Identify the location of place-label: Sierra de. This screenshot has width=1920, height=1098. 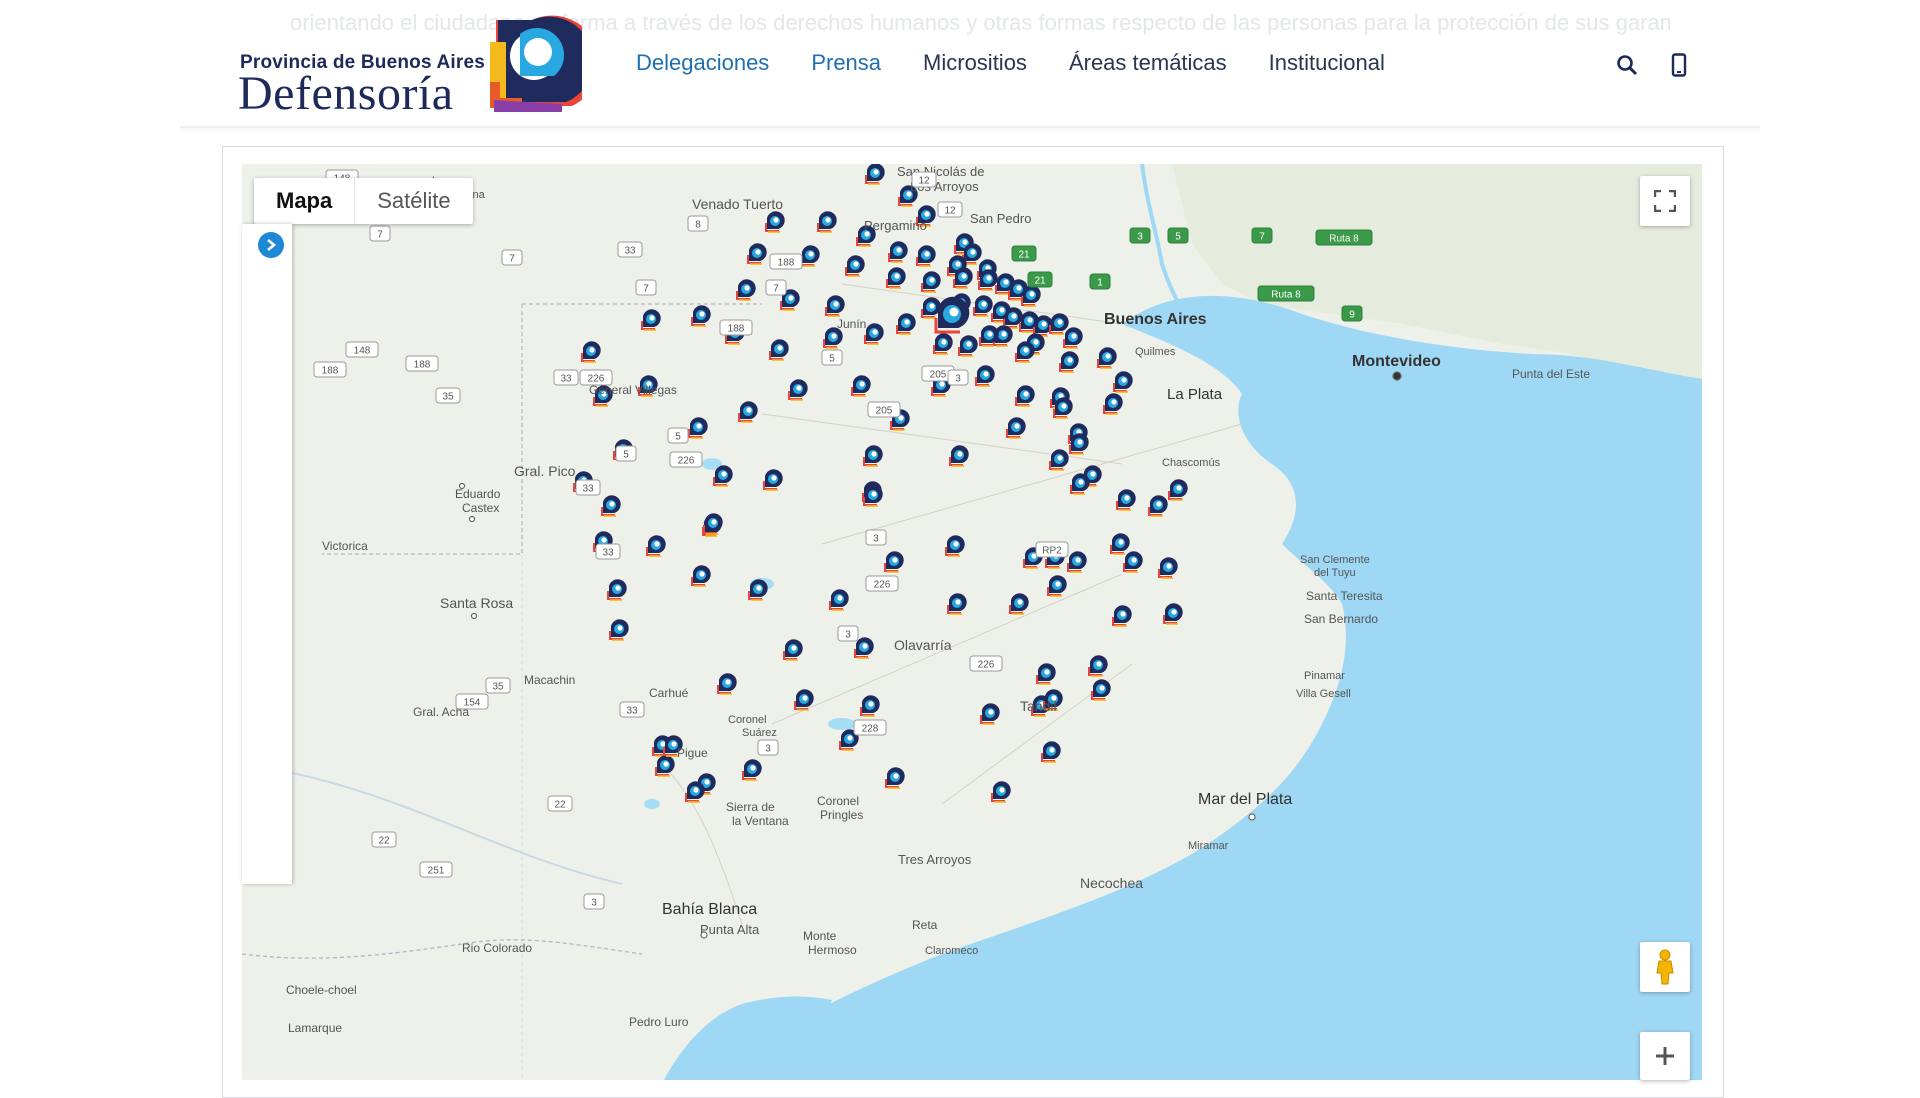
(750, 807).